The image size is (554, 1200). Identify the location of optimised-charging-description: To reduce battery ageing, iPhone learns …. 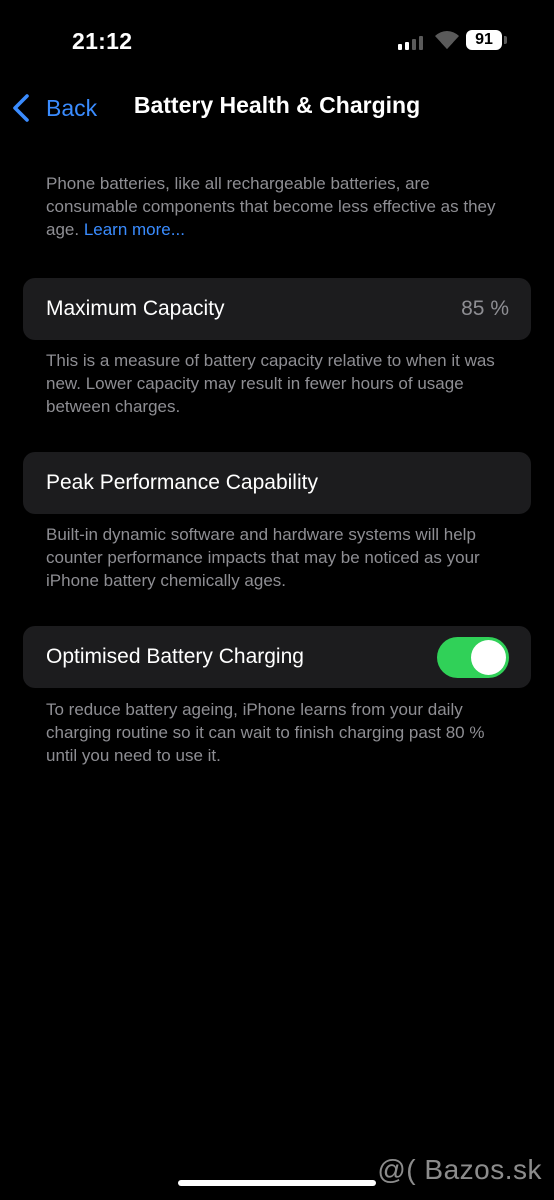
(265, 732).